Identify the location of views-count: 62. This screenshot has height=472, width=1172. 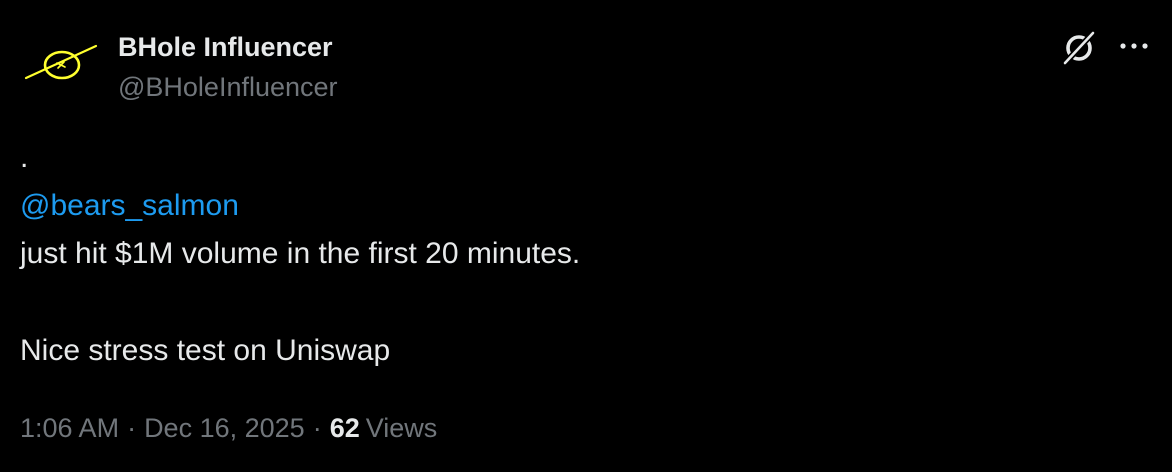
(344, 428).